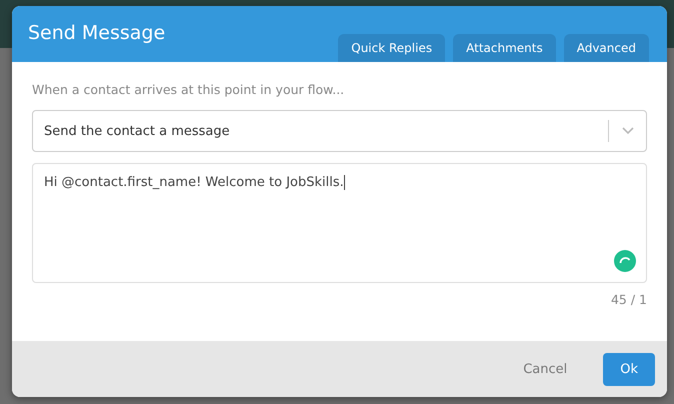 This screenshot has height=404, width=674. I want to click on ok-button: Ok, so click(629, 369).